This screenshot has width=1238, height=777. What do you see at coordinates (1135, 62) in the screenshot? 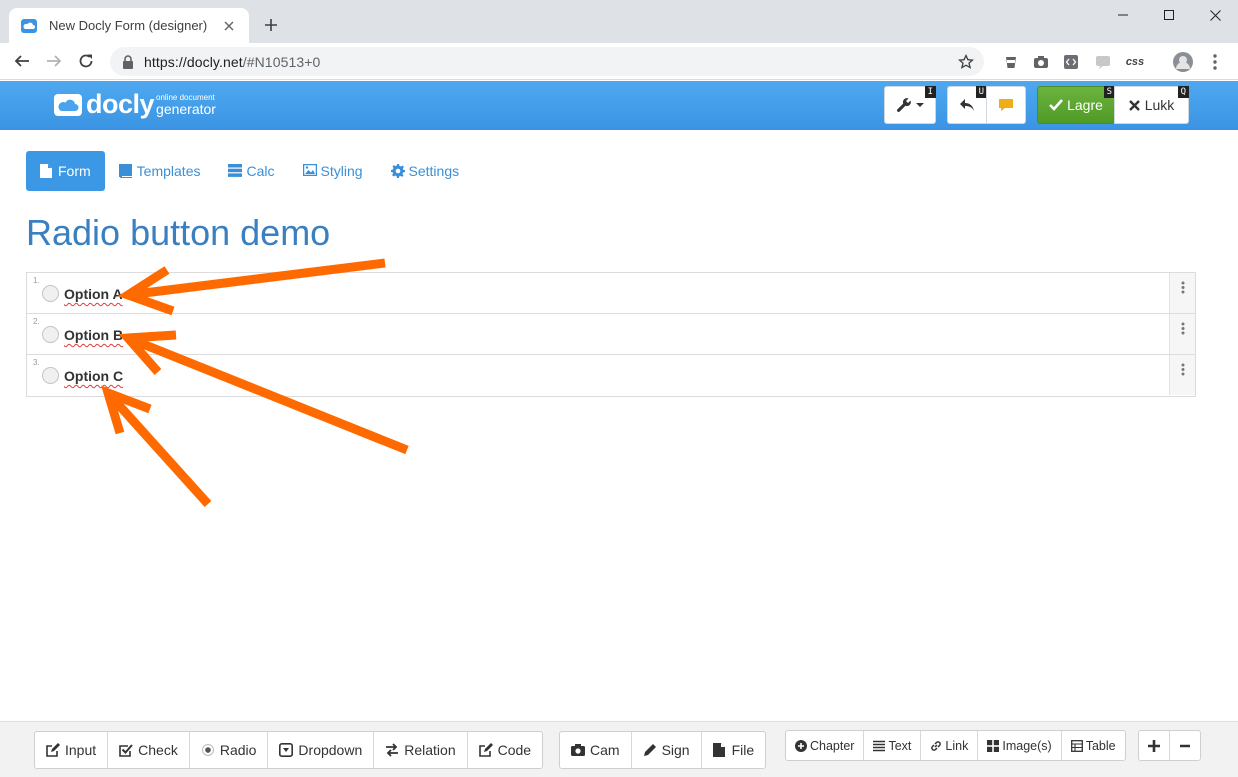
I see `extension-css-icon: css` at bounding box center [1135, 62].